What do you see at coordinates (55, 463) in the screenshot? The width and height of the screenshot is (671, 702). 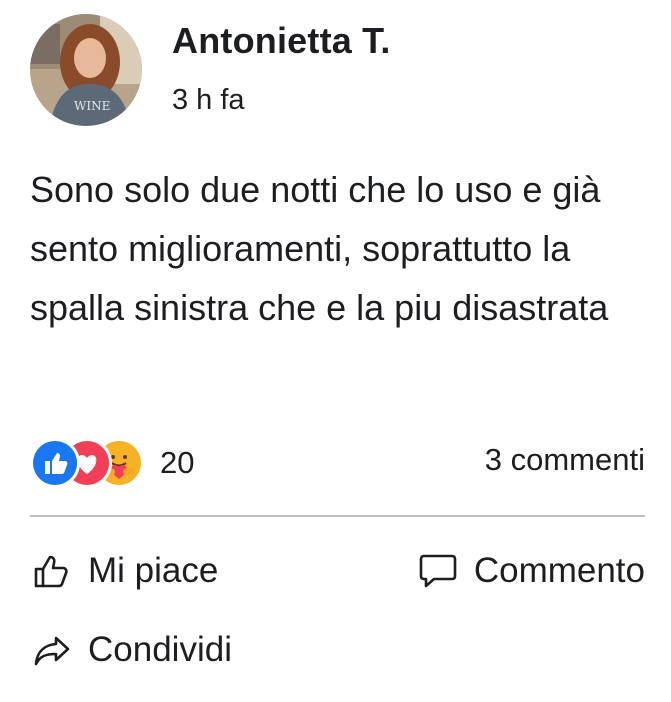 I see `like-reaction-icon` at bounding box center [55, 463].